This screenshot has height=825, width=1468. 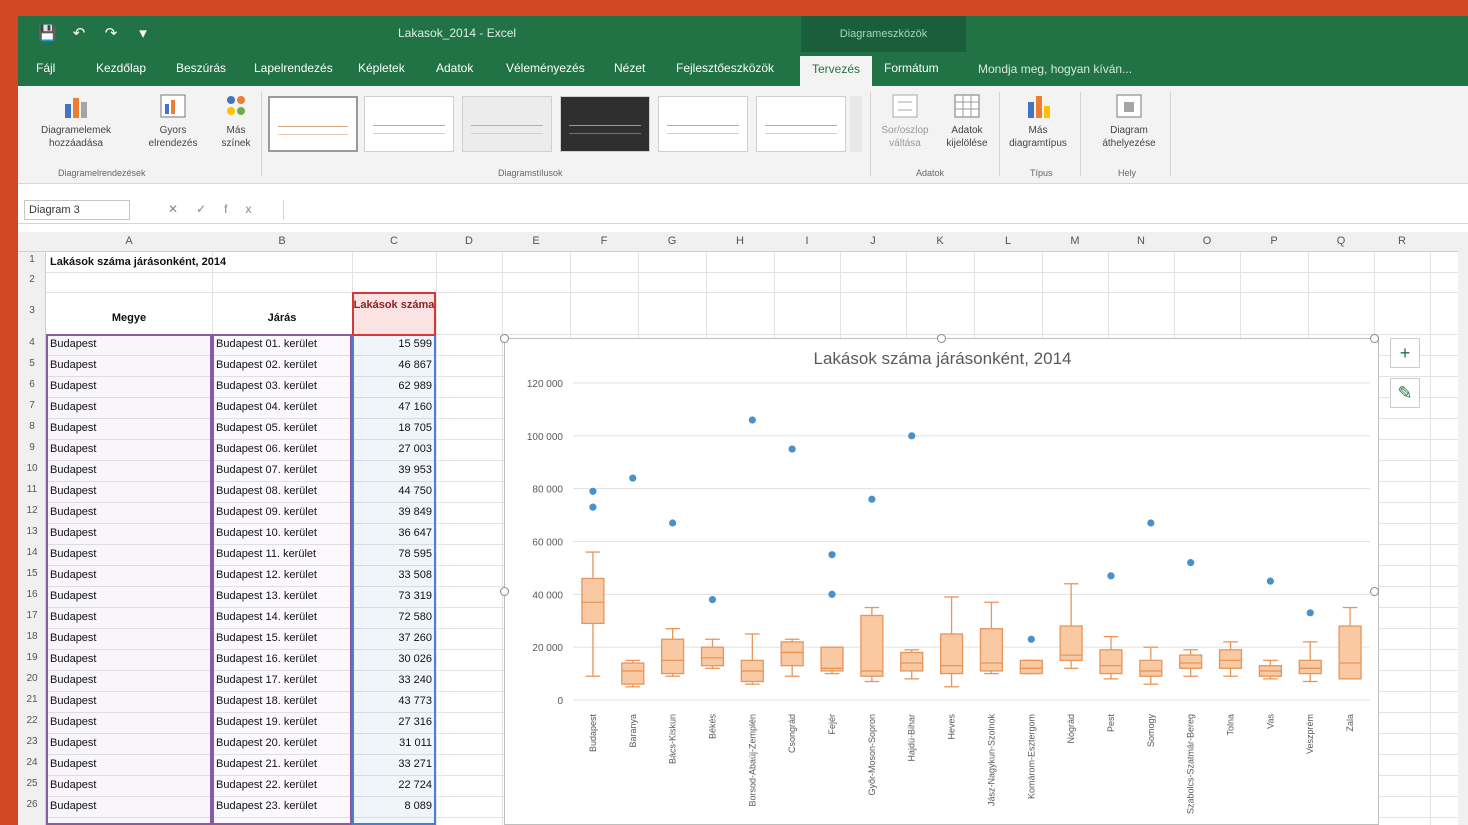 What do you see at coordinates (672, 241) in the screenshot?
I see `column-header-G: G` at bounding box center [672, 241].